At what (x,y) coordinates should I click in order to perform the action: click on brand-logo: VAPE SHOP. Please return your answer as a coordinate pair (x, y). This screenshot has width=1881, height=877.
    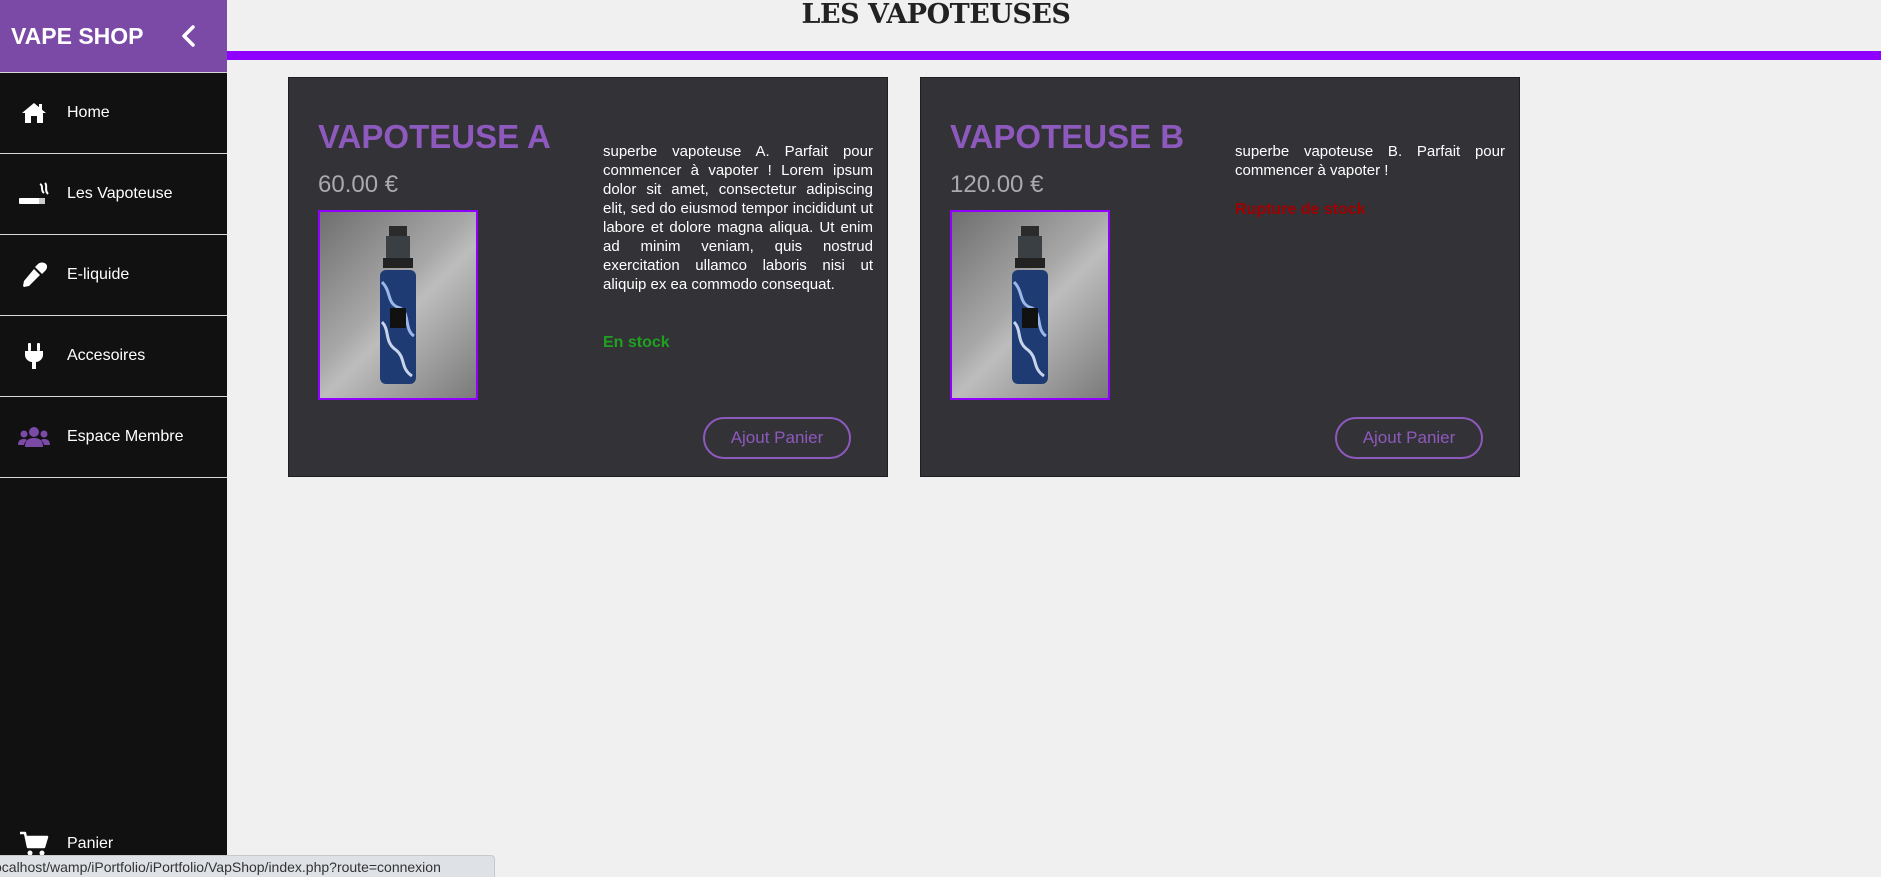
    Looking at the image, I should click on (77, 36).